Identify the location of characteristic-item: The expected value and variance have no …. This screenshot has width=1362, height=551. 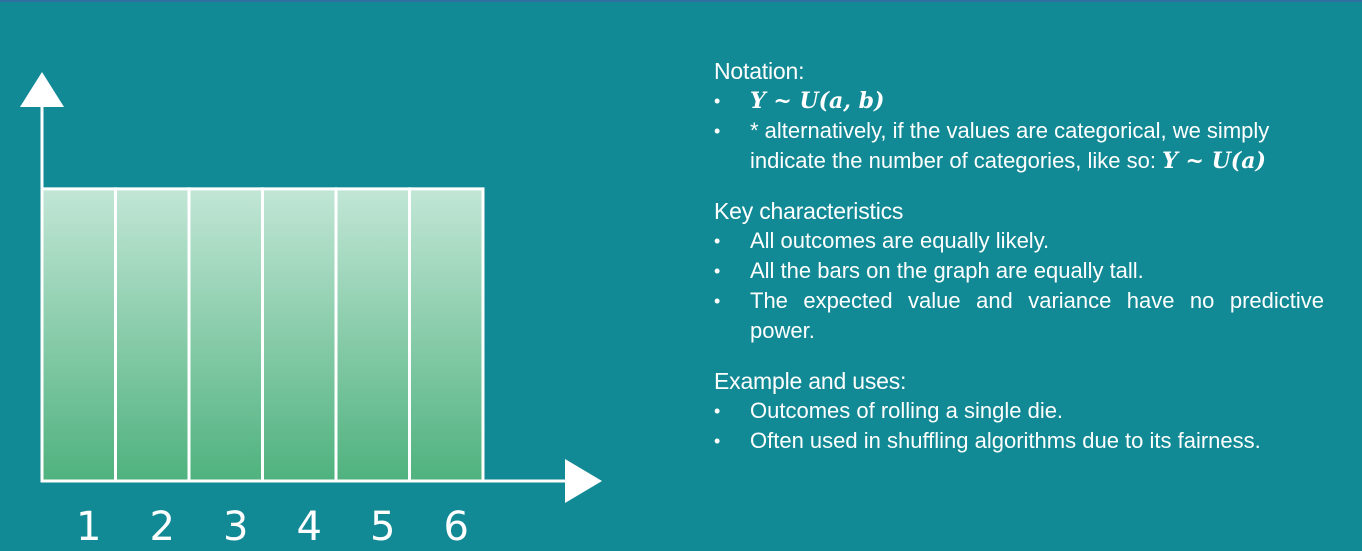
(1019, 316).